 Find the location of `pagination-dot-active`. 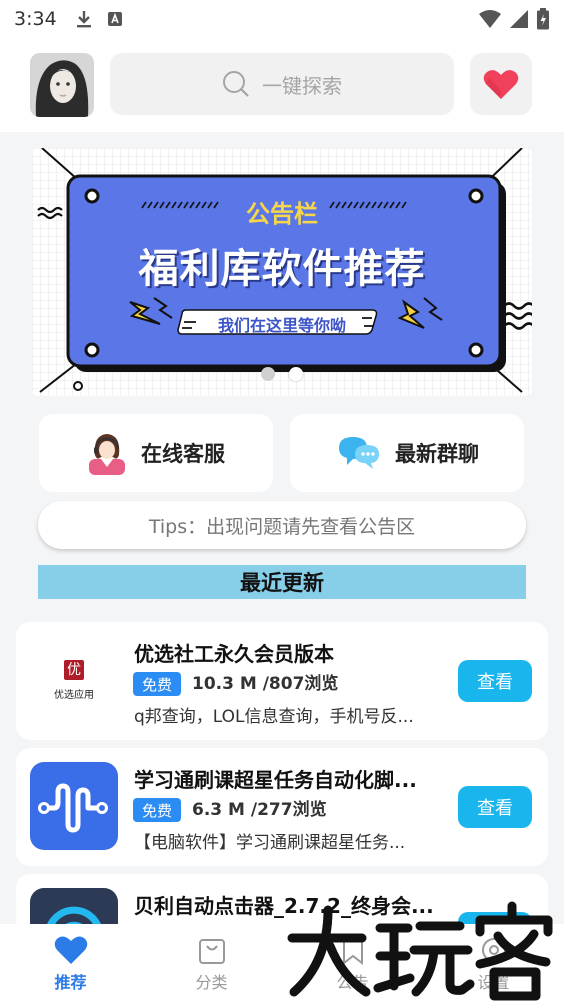

pagination-dot-active is located at coordinates (296, 374).